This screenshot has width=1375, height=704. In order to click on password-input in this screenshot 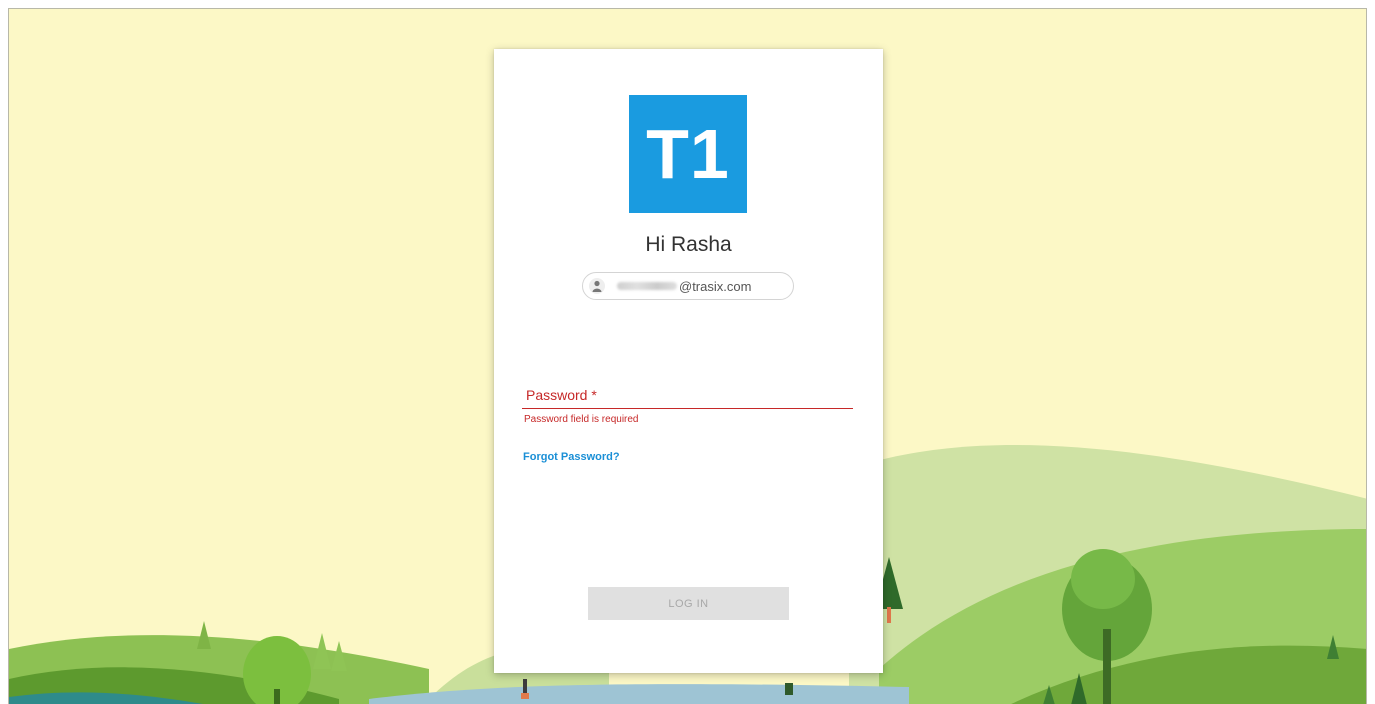, I will do `click(687, 395)`.